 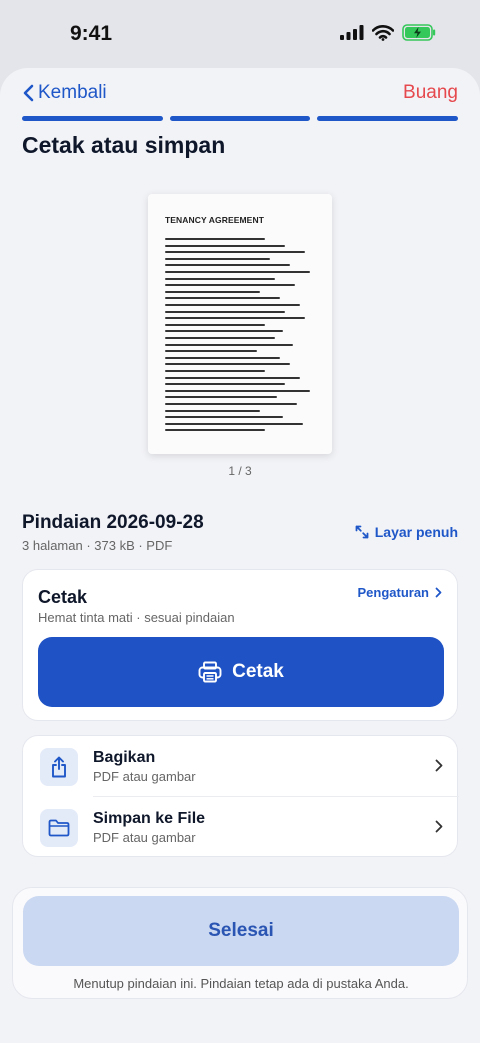 I want to click on print-card-subtitle: Hemat tinta mati · sesuai pindaian, so click(x=136, y=617).